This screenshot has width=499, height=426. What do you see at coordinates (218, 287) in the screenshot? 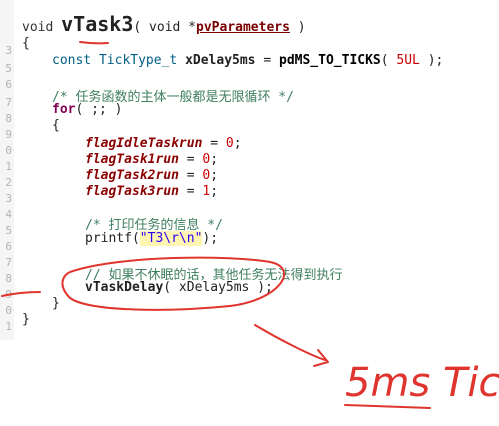
I see `fn-args: ( xDelay5ms );` at bounding box center [218, 287].